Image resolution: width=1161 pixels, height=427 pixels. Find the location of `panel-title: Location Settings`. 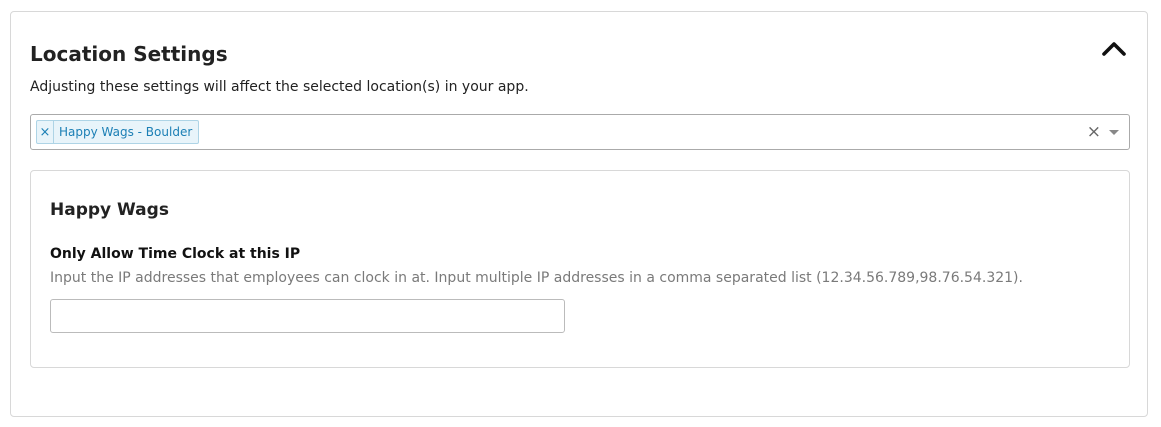

panel-title: Location Settings is located at coordinates (129, 54).